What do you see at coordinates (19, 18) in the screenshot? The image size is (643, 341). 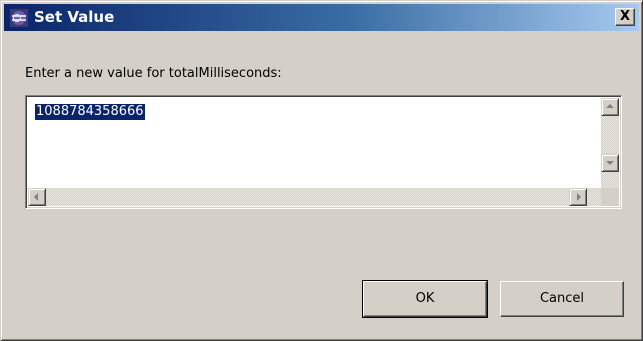 I see `app-icon` at bounding box center [19, 18].